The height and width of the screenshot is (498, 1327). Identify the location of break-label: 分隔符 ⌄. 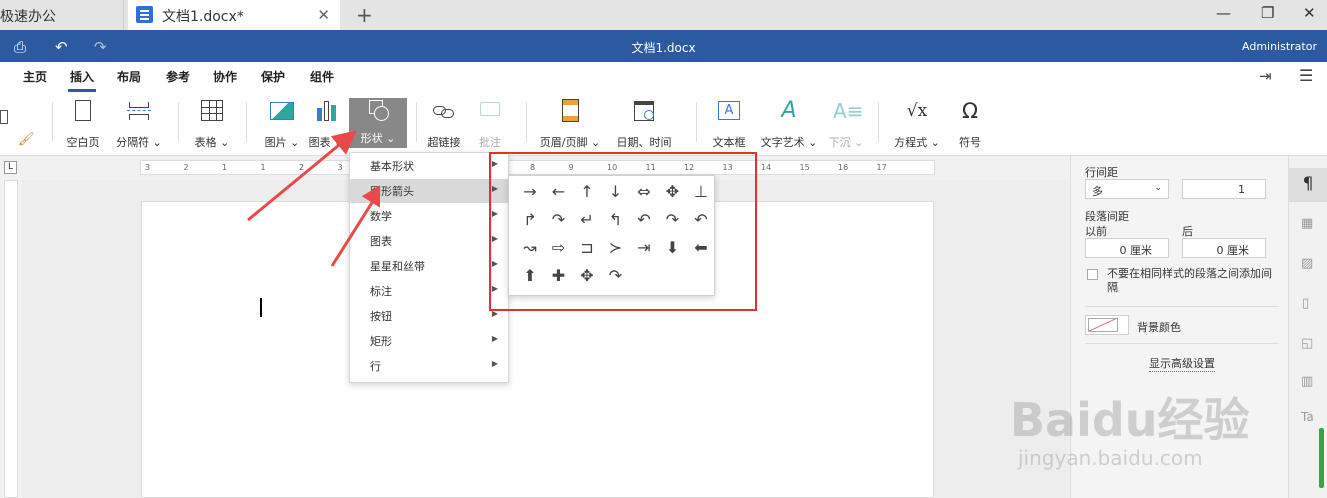
(139, 142).